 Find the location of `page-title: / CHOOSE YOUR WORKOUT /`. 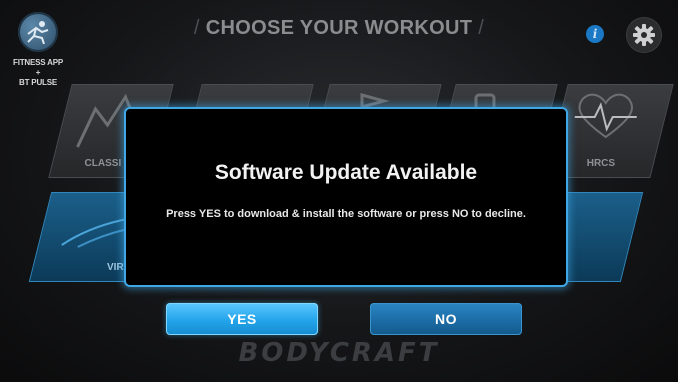

page-title: / CHOOSE YOUR WORKOUT / is located at coordinates (339, 28).